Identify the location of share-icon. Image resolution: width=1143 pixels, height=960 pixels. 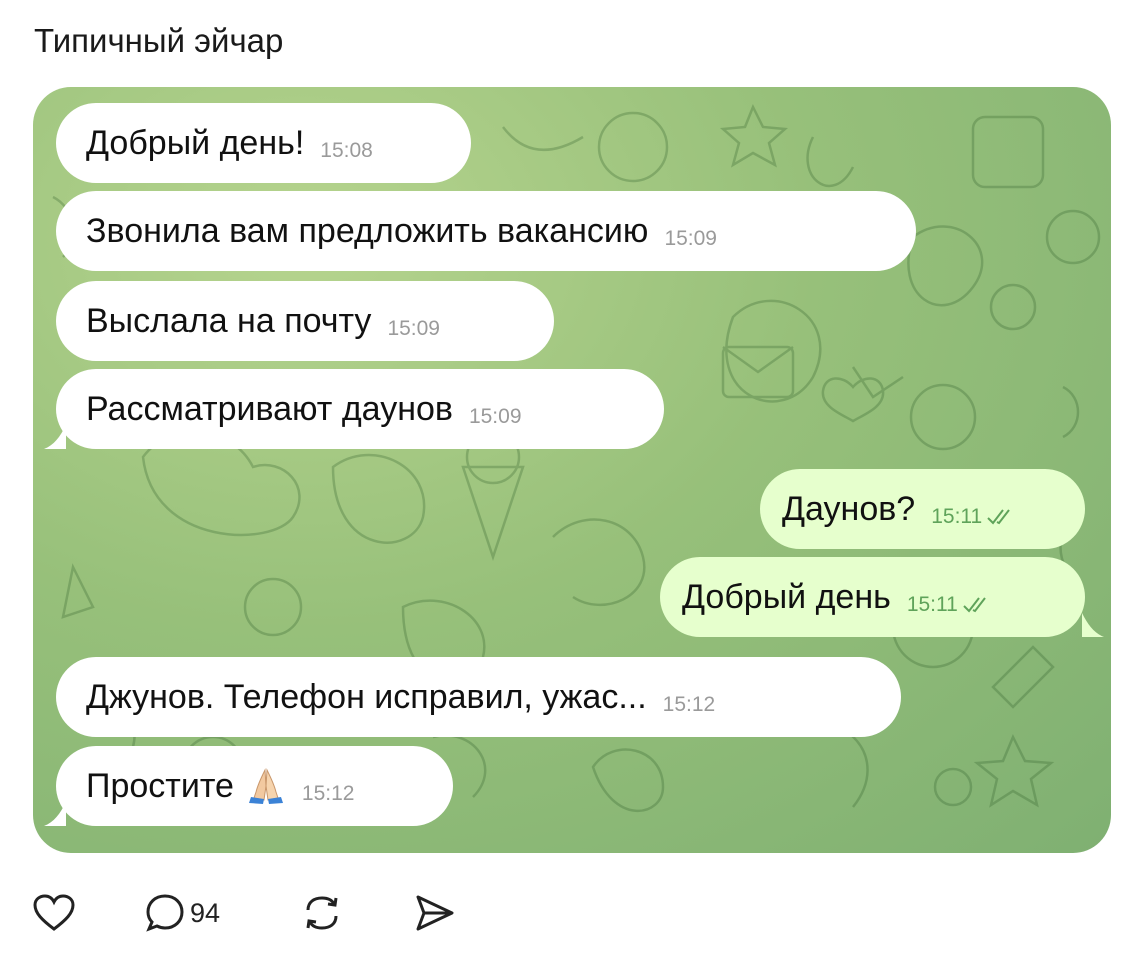
(435, 913).